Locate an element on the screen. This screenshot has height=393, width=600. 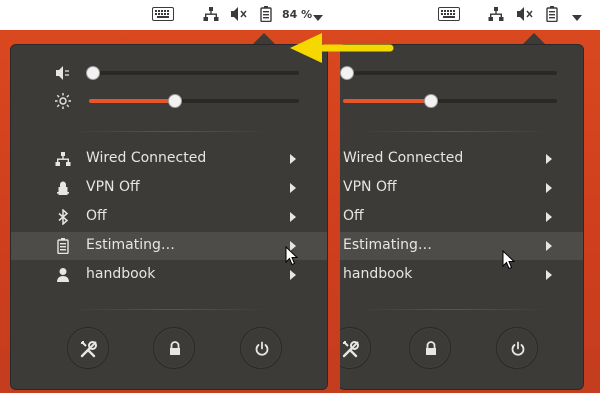
top-bar is located at coordinates (470, 15).